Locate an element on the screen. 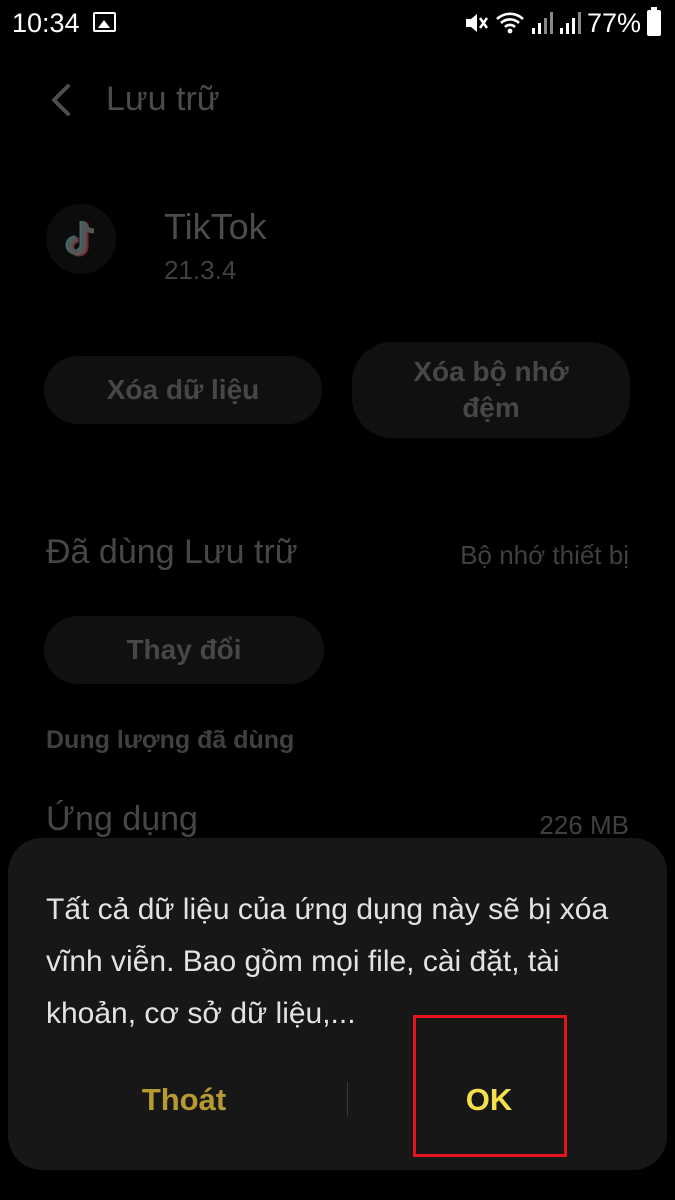 The width and height of the screenshot is (675, 1200). status-icons: 77% is located at coordinates (562, 22).